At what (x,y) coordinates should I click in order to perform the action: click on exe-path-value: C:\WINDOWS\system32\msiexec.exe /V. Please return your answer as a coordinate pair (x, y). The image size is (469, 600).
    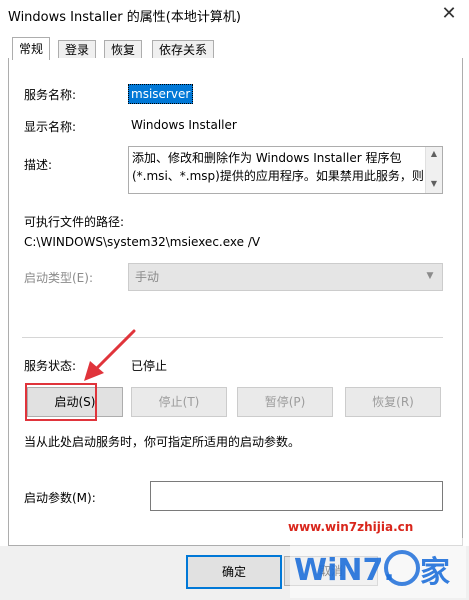
    Looking at the image, I should click on (142, 242).